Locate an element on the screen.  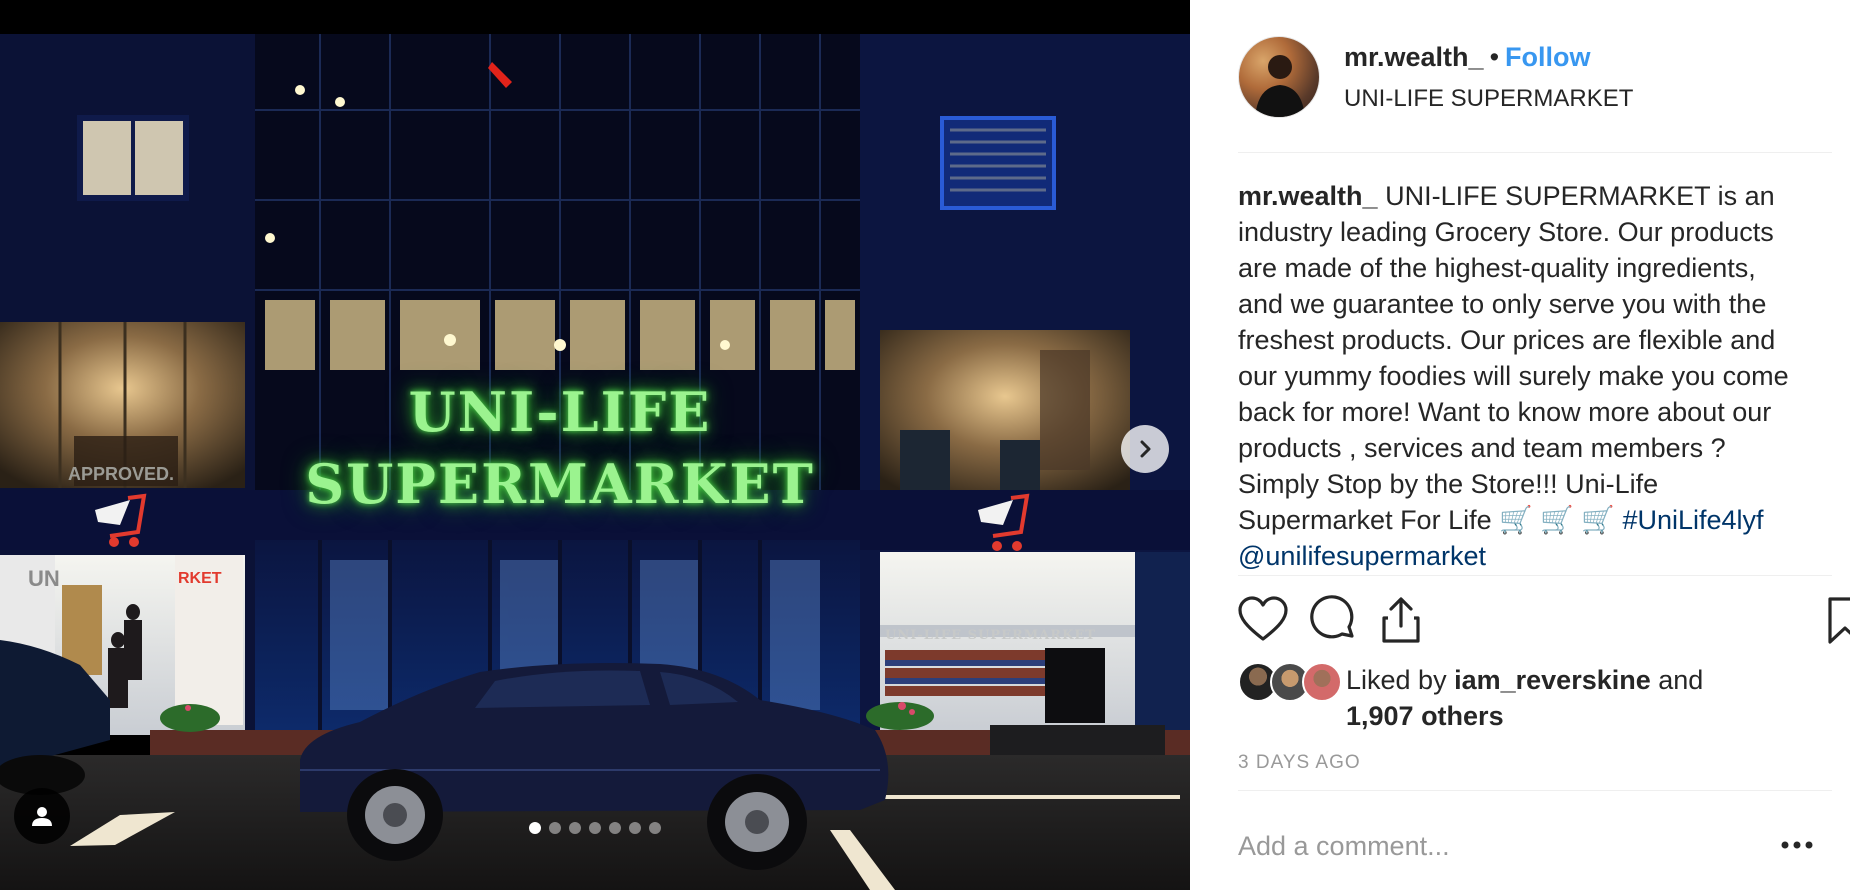
share-button is located at coordinates (1401, 621).